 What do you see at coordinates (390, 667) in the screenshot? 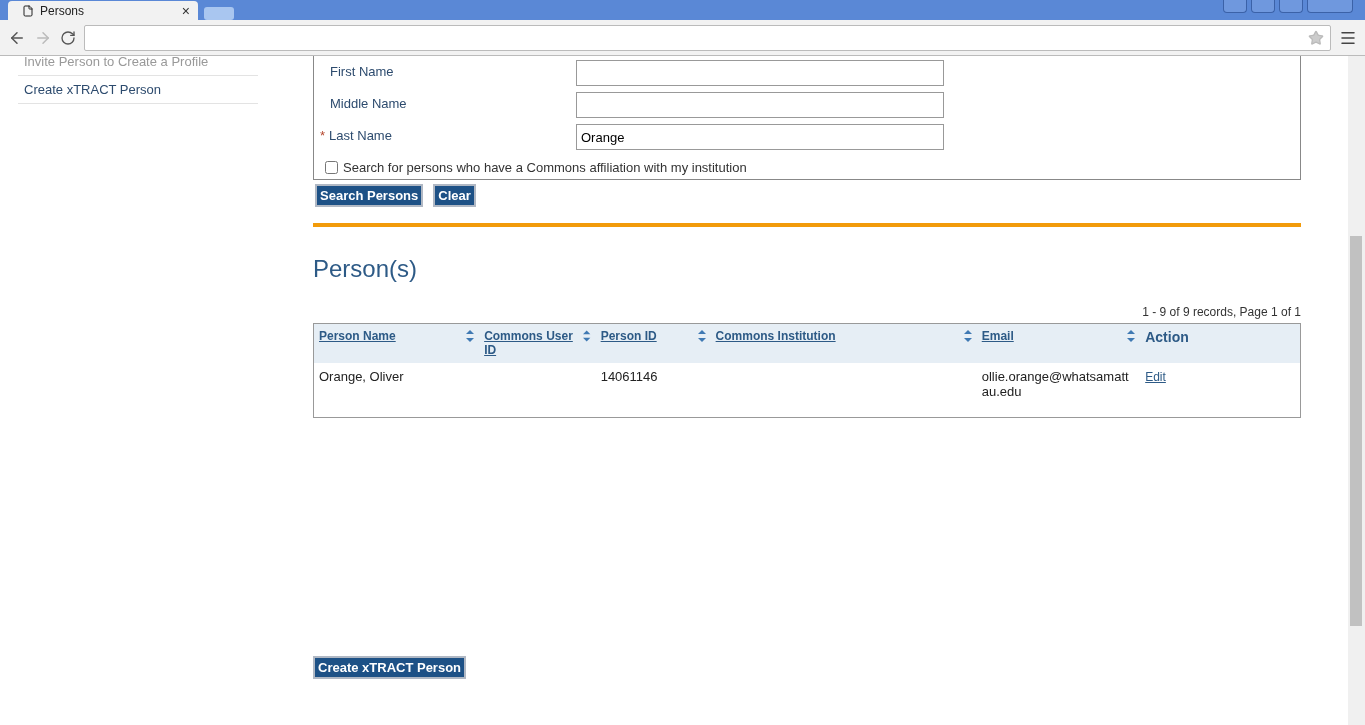
I see `create-person-button: Create xTRACT Person` at bounding box center [390, 667].